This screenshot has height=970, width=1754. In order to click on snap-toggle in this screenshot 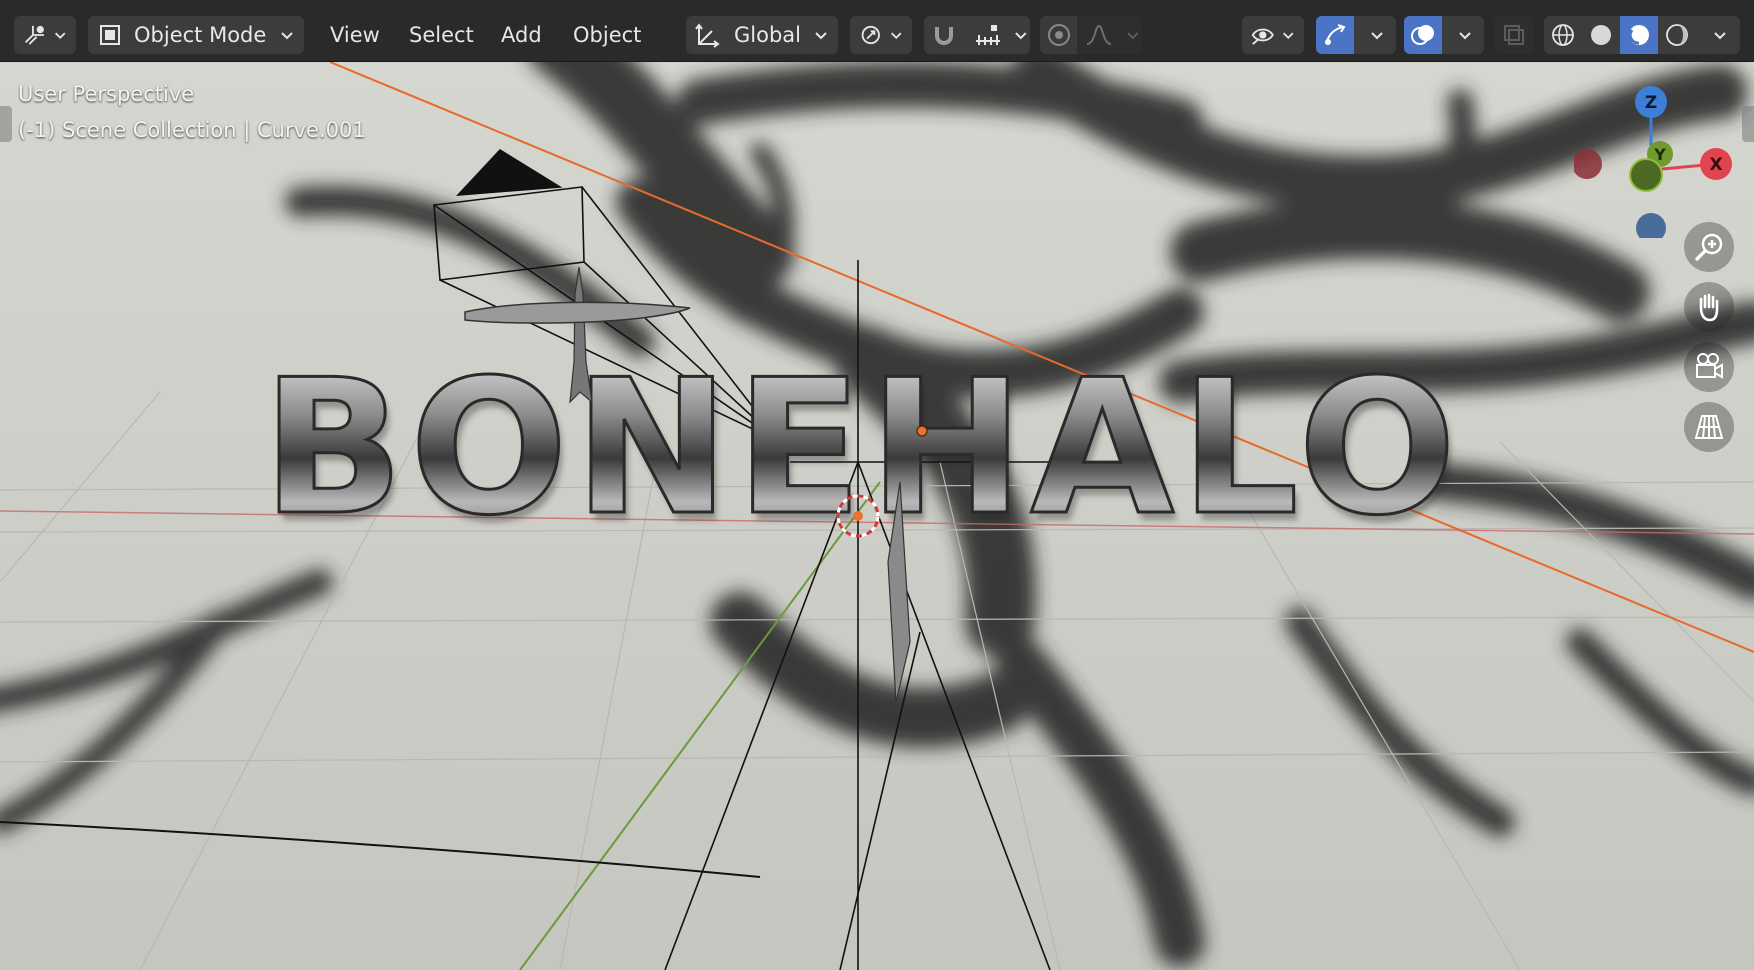, I will do `click(943, 35)`.